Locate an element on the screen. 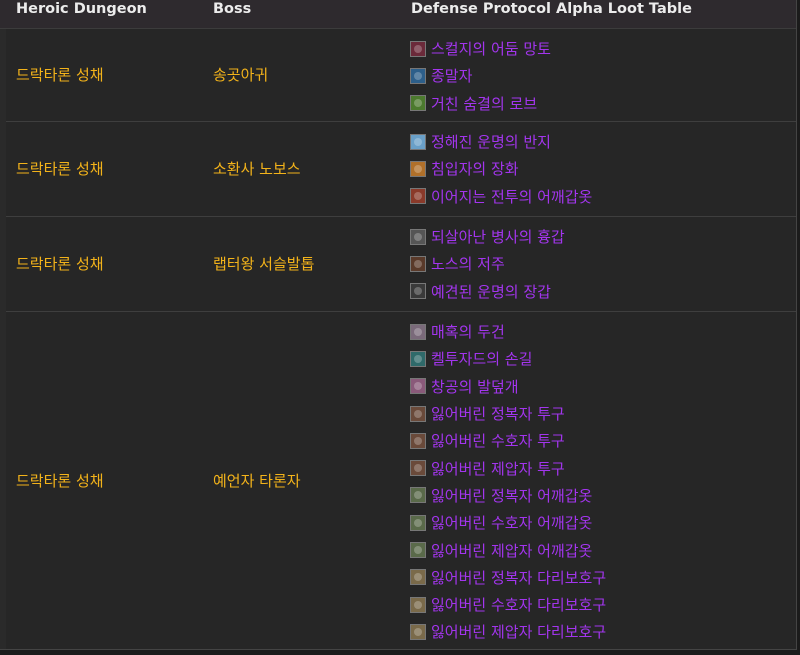 The width and height of the screenshot is (800, 655). ring-icon is located at coordinates (418, 141).